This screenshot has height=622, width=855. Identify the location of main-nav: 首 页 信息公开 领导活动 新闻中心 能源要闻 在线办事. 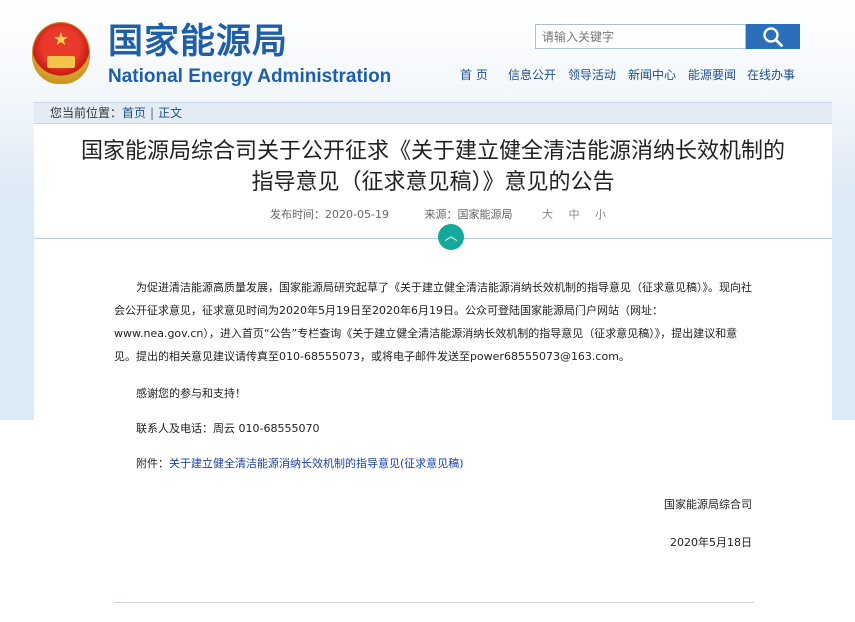
(633, 75).